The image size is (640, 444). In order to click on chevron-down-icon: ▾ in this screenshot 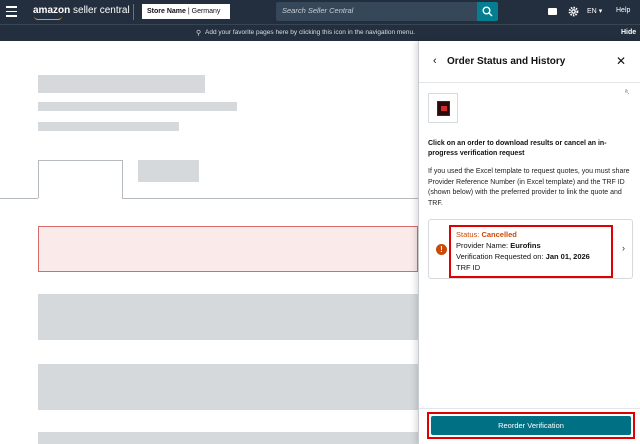, I will do `click(600, 11)`.